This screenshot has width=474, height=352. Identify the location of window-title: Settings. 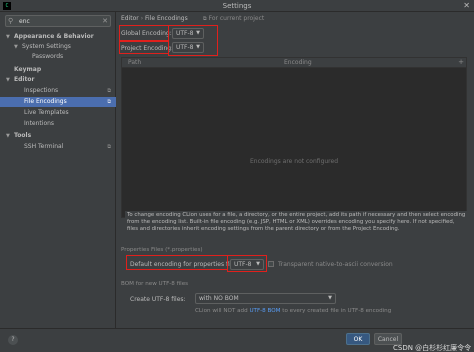
(237, 6).